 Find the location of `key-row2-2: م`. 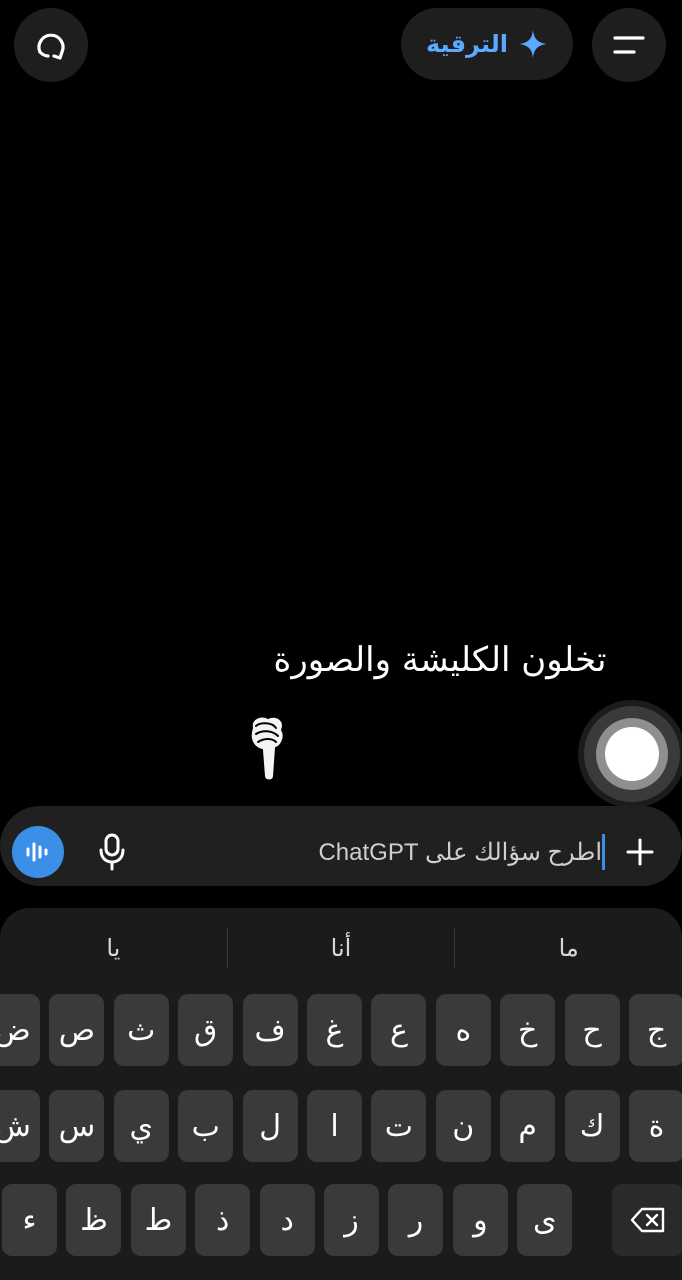

key-row2-2: م is located at coordinates (528, 1126).